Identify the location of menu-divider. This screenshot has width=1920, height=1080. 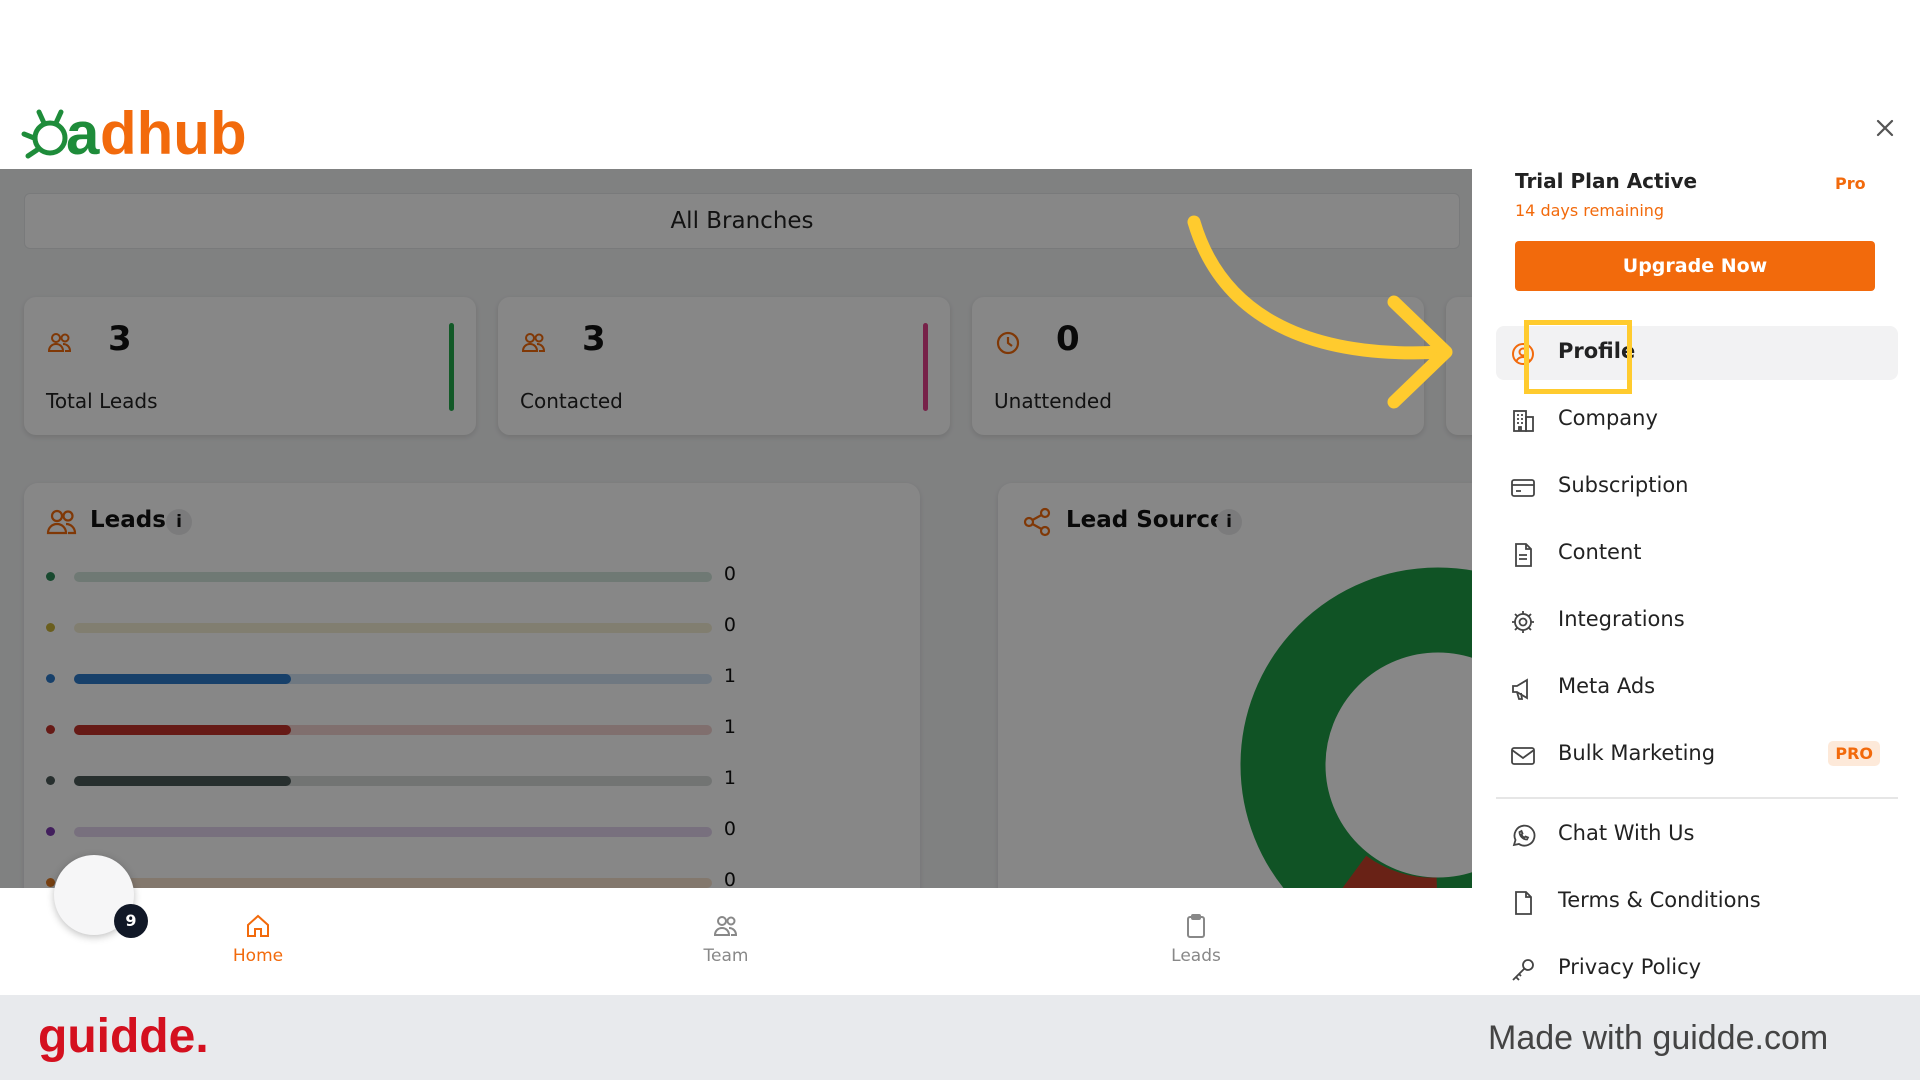
(1697, 798).